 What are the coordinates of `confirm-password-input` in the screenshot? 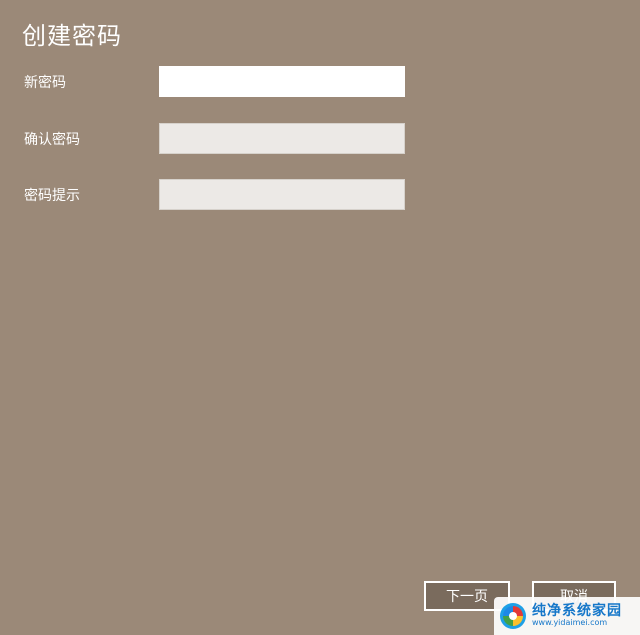 It's located at (282, 138).